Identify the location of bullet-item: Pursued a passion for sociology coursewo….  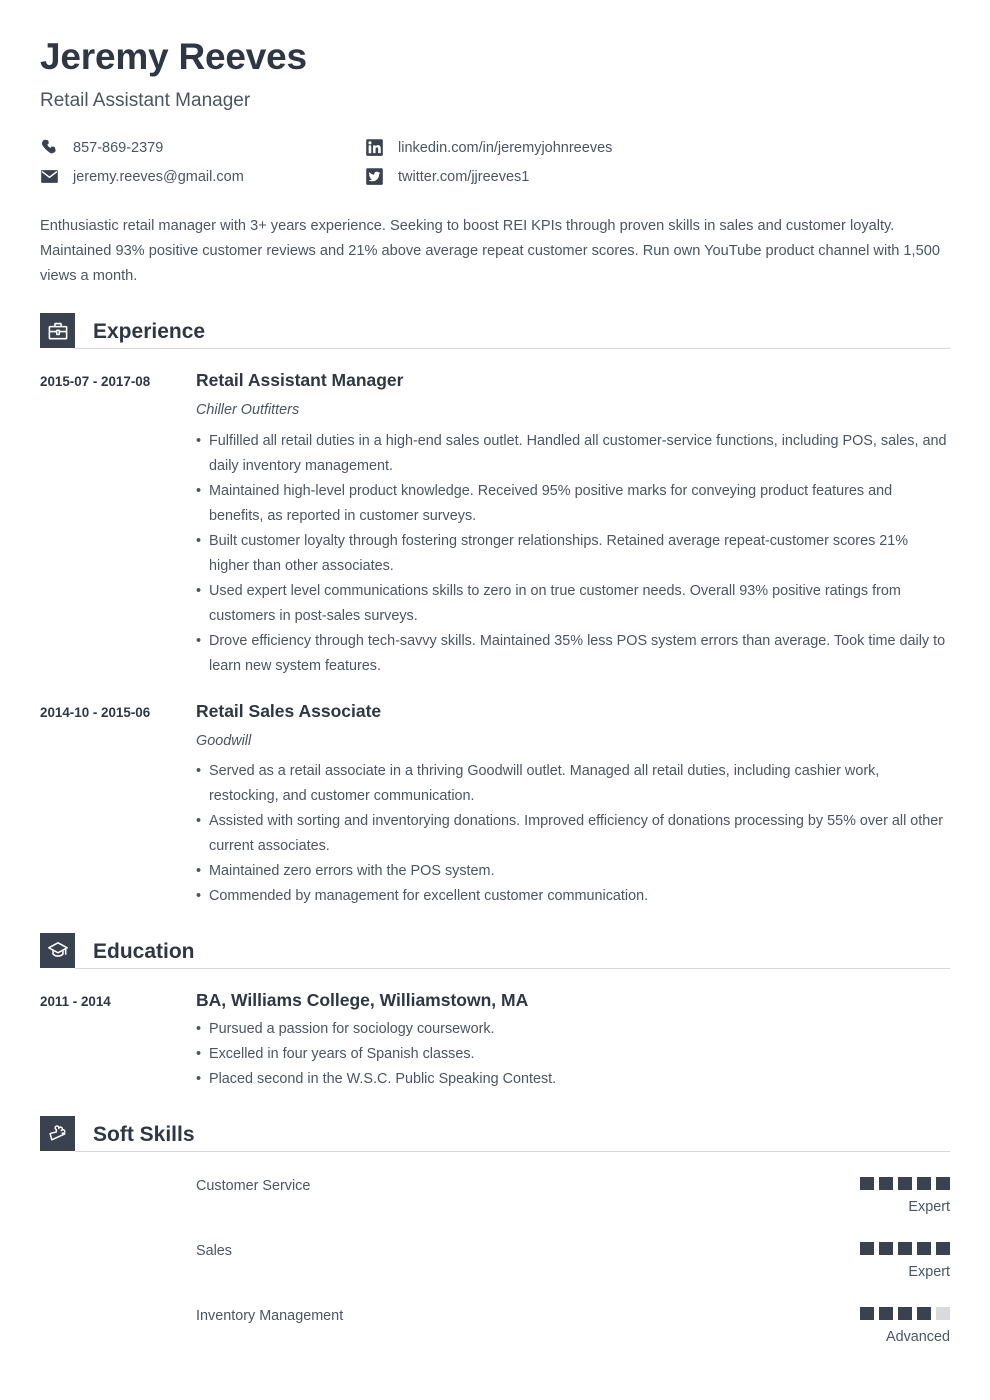
(573, 1029).